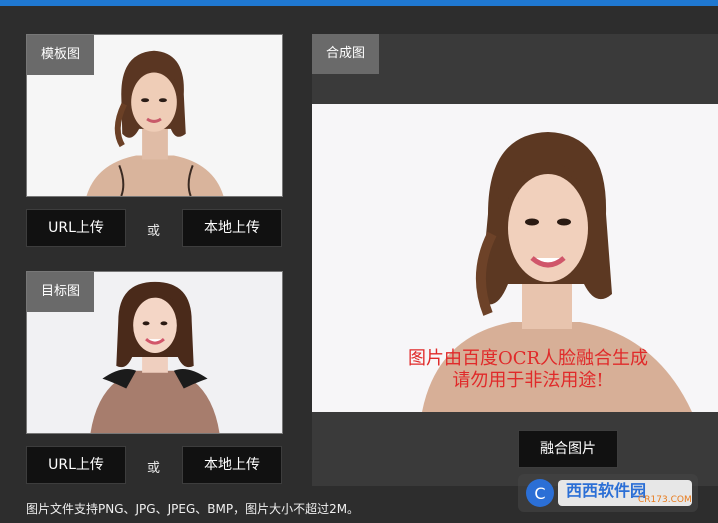  What do you see at coordinates (61, 292) in the screenshot?
I see `target-image-label: 目标图` at bounding box center [61, 292].